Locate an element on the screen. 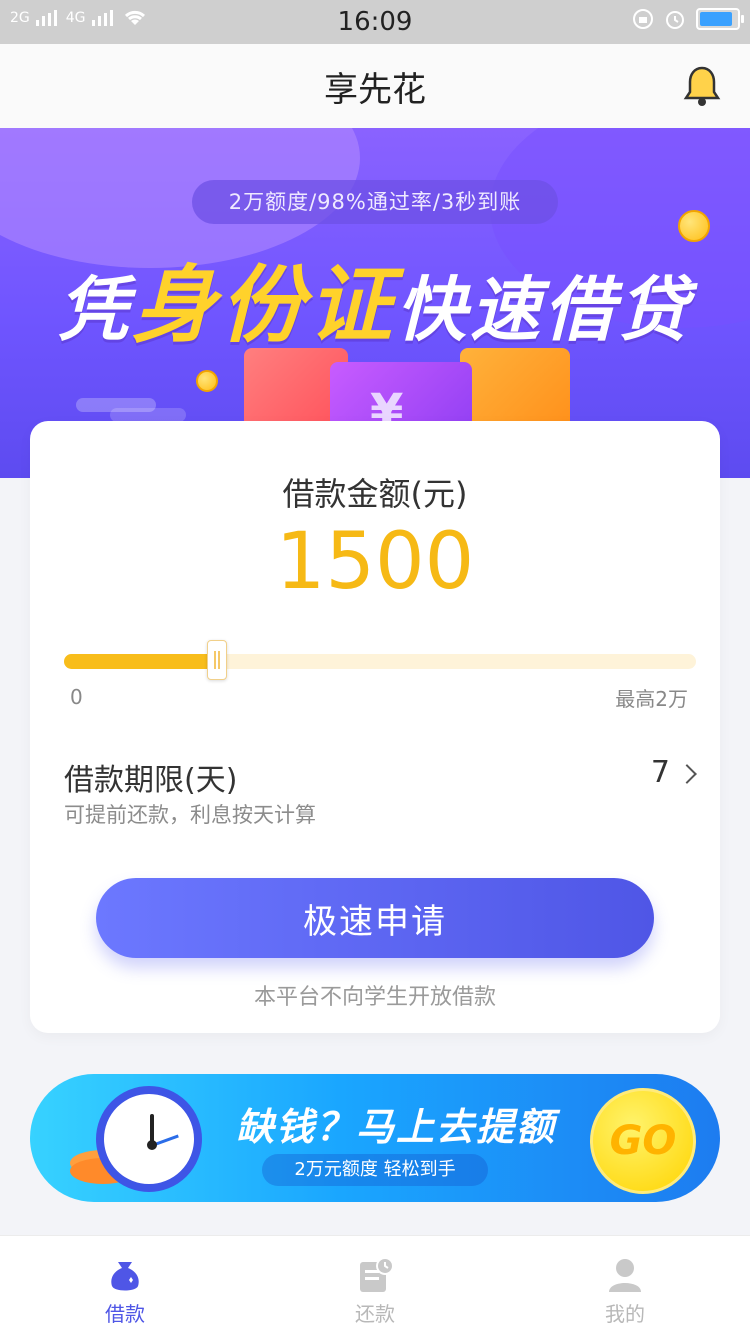 Image resolution: width=750 pixels, height=1335 pixels. tab-bar: 借款 还款 我的 is located at coordinates (375, 1285).